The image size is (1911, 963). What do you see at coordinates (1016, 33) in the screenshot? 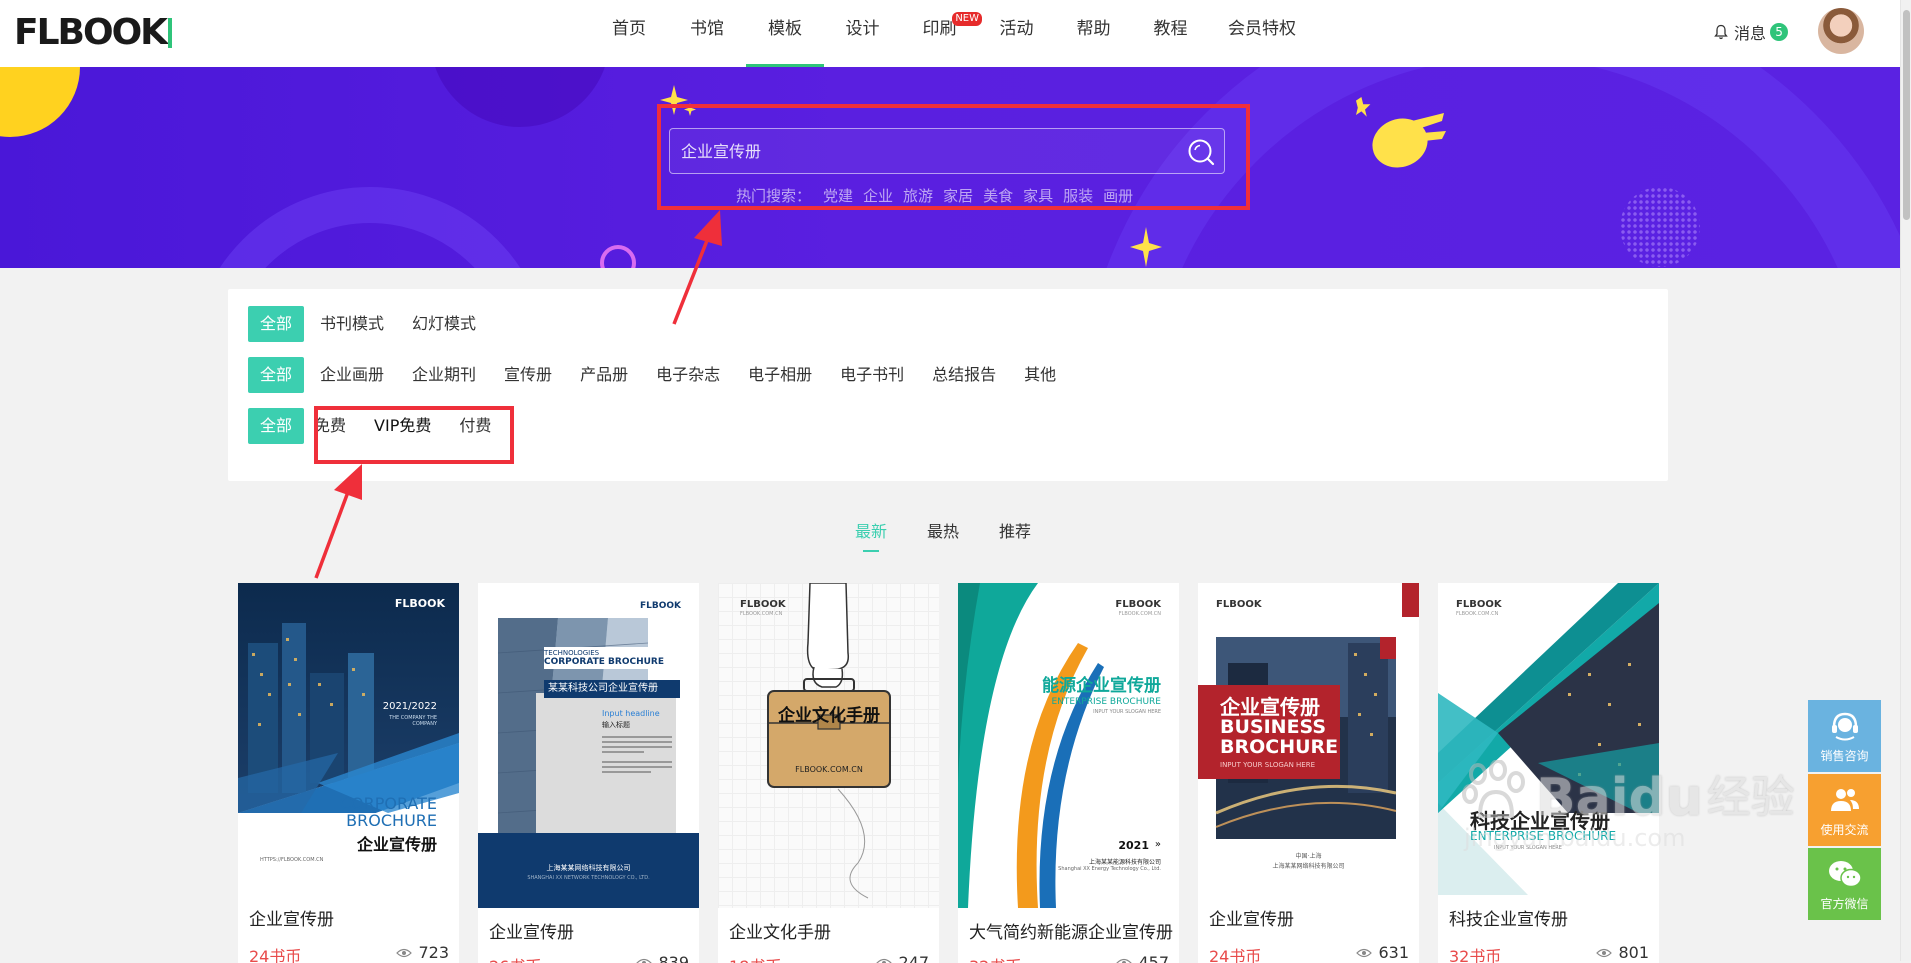
I see `nav-events: 活动` at bounding box center [1016, 33].